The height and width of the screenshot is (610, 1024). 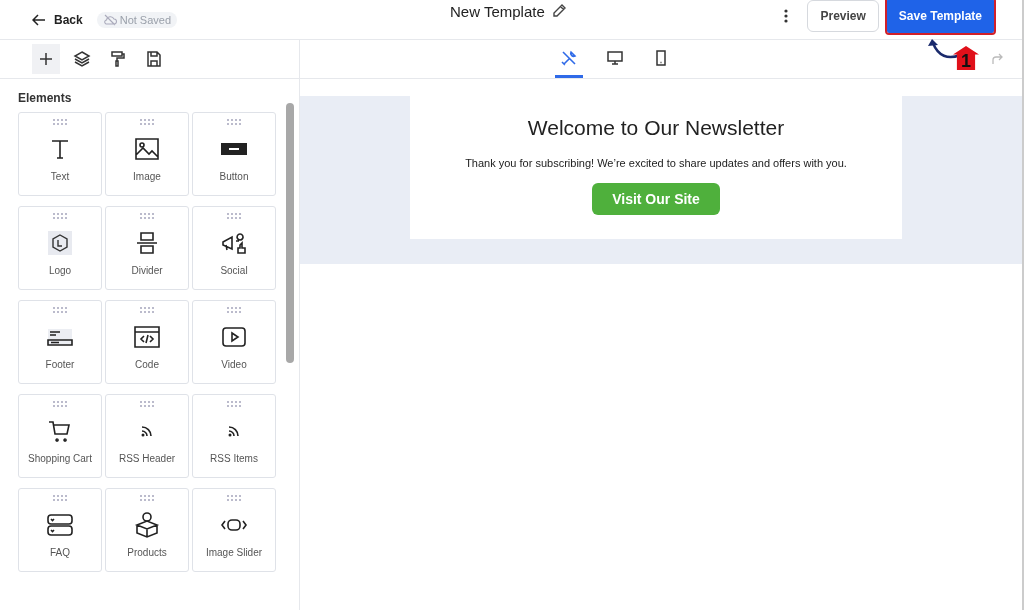 What do you see at coordinates (966, 58) in the screenshot?
I see `step-marker: 1` at bounding box center [966, 58].